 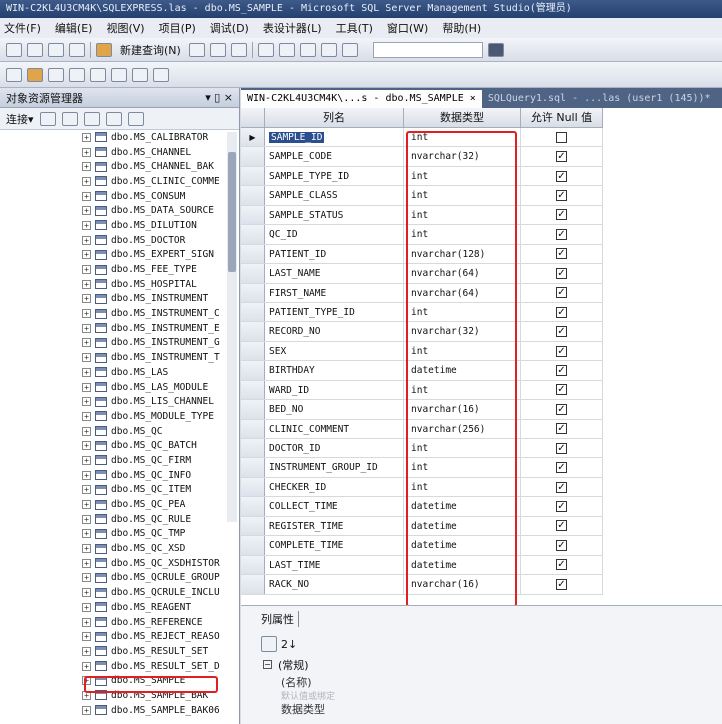 I want to click on column-name-cell: LAST_NAME, so click(x=334, y=273).